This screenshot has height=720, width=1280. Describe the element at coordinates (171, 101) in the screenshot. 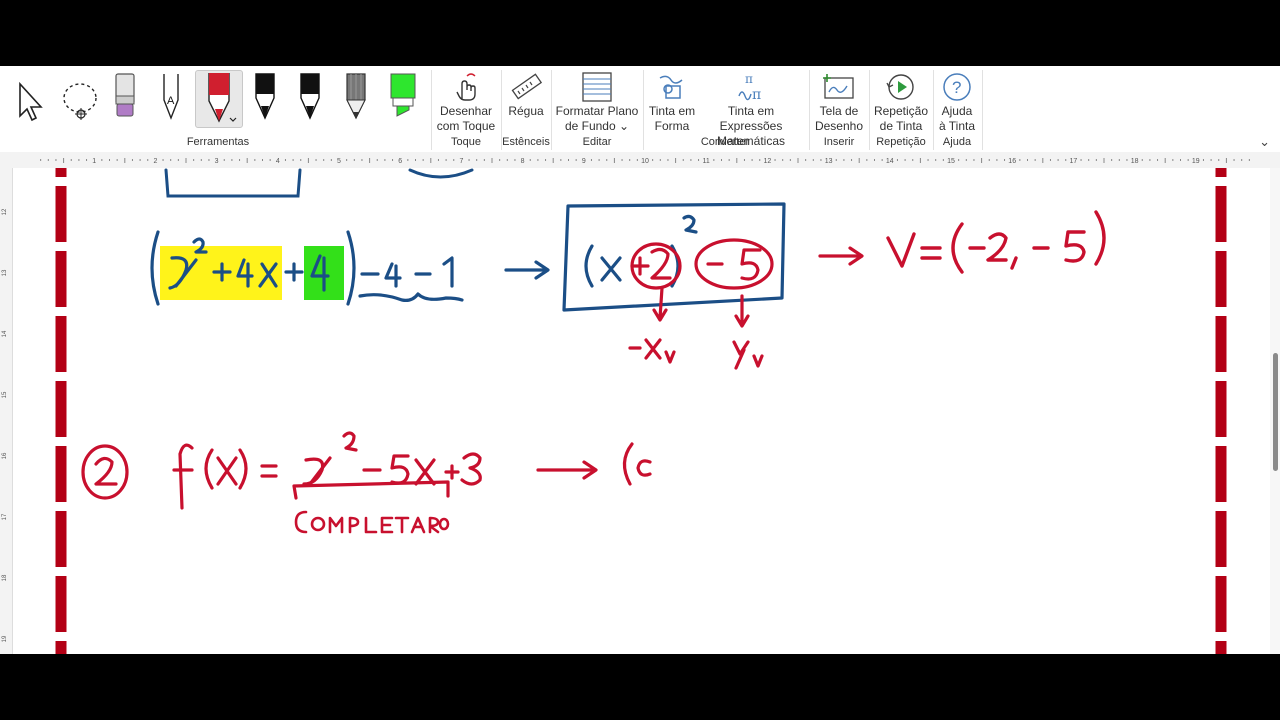

I see `svg-text: A` at that location.